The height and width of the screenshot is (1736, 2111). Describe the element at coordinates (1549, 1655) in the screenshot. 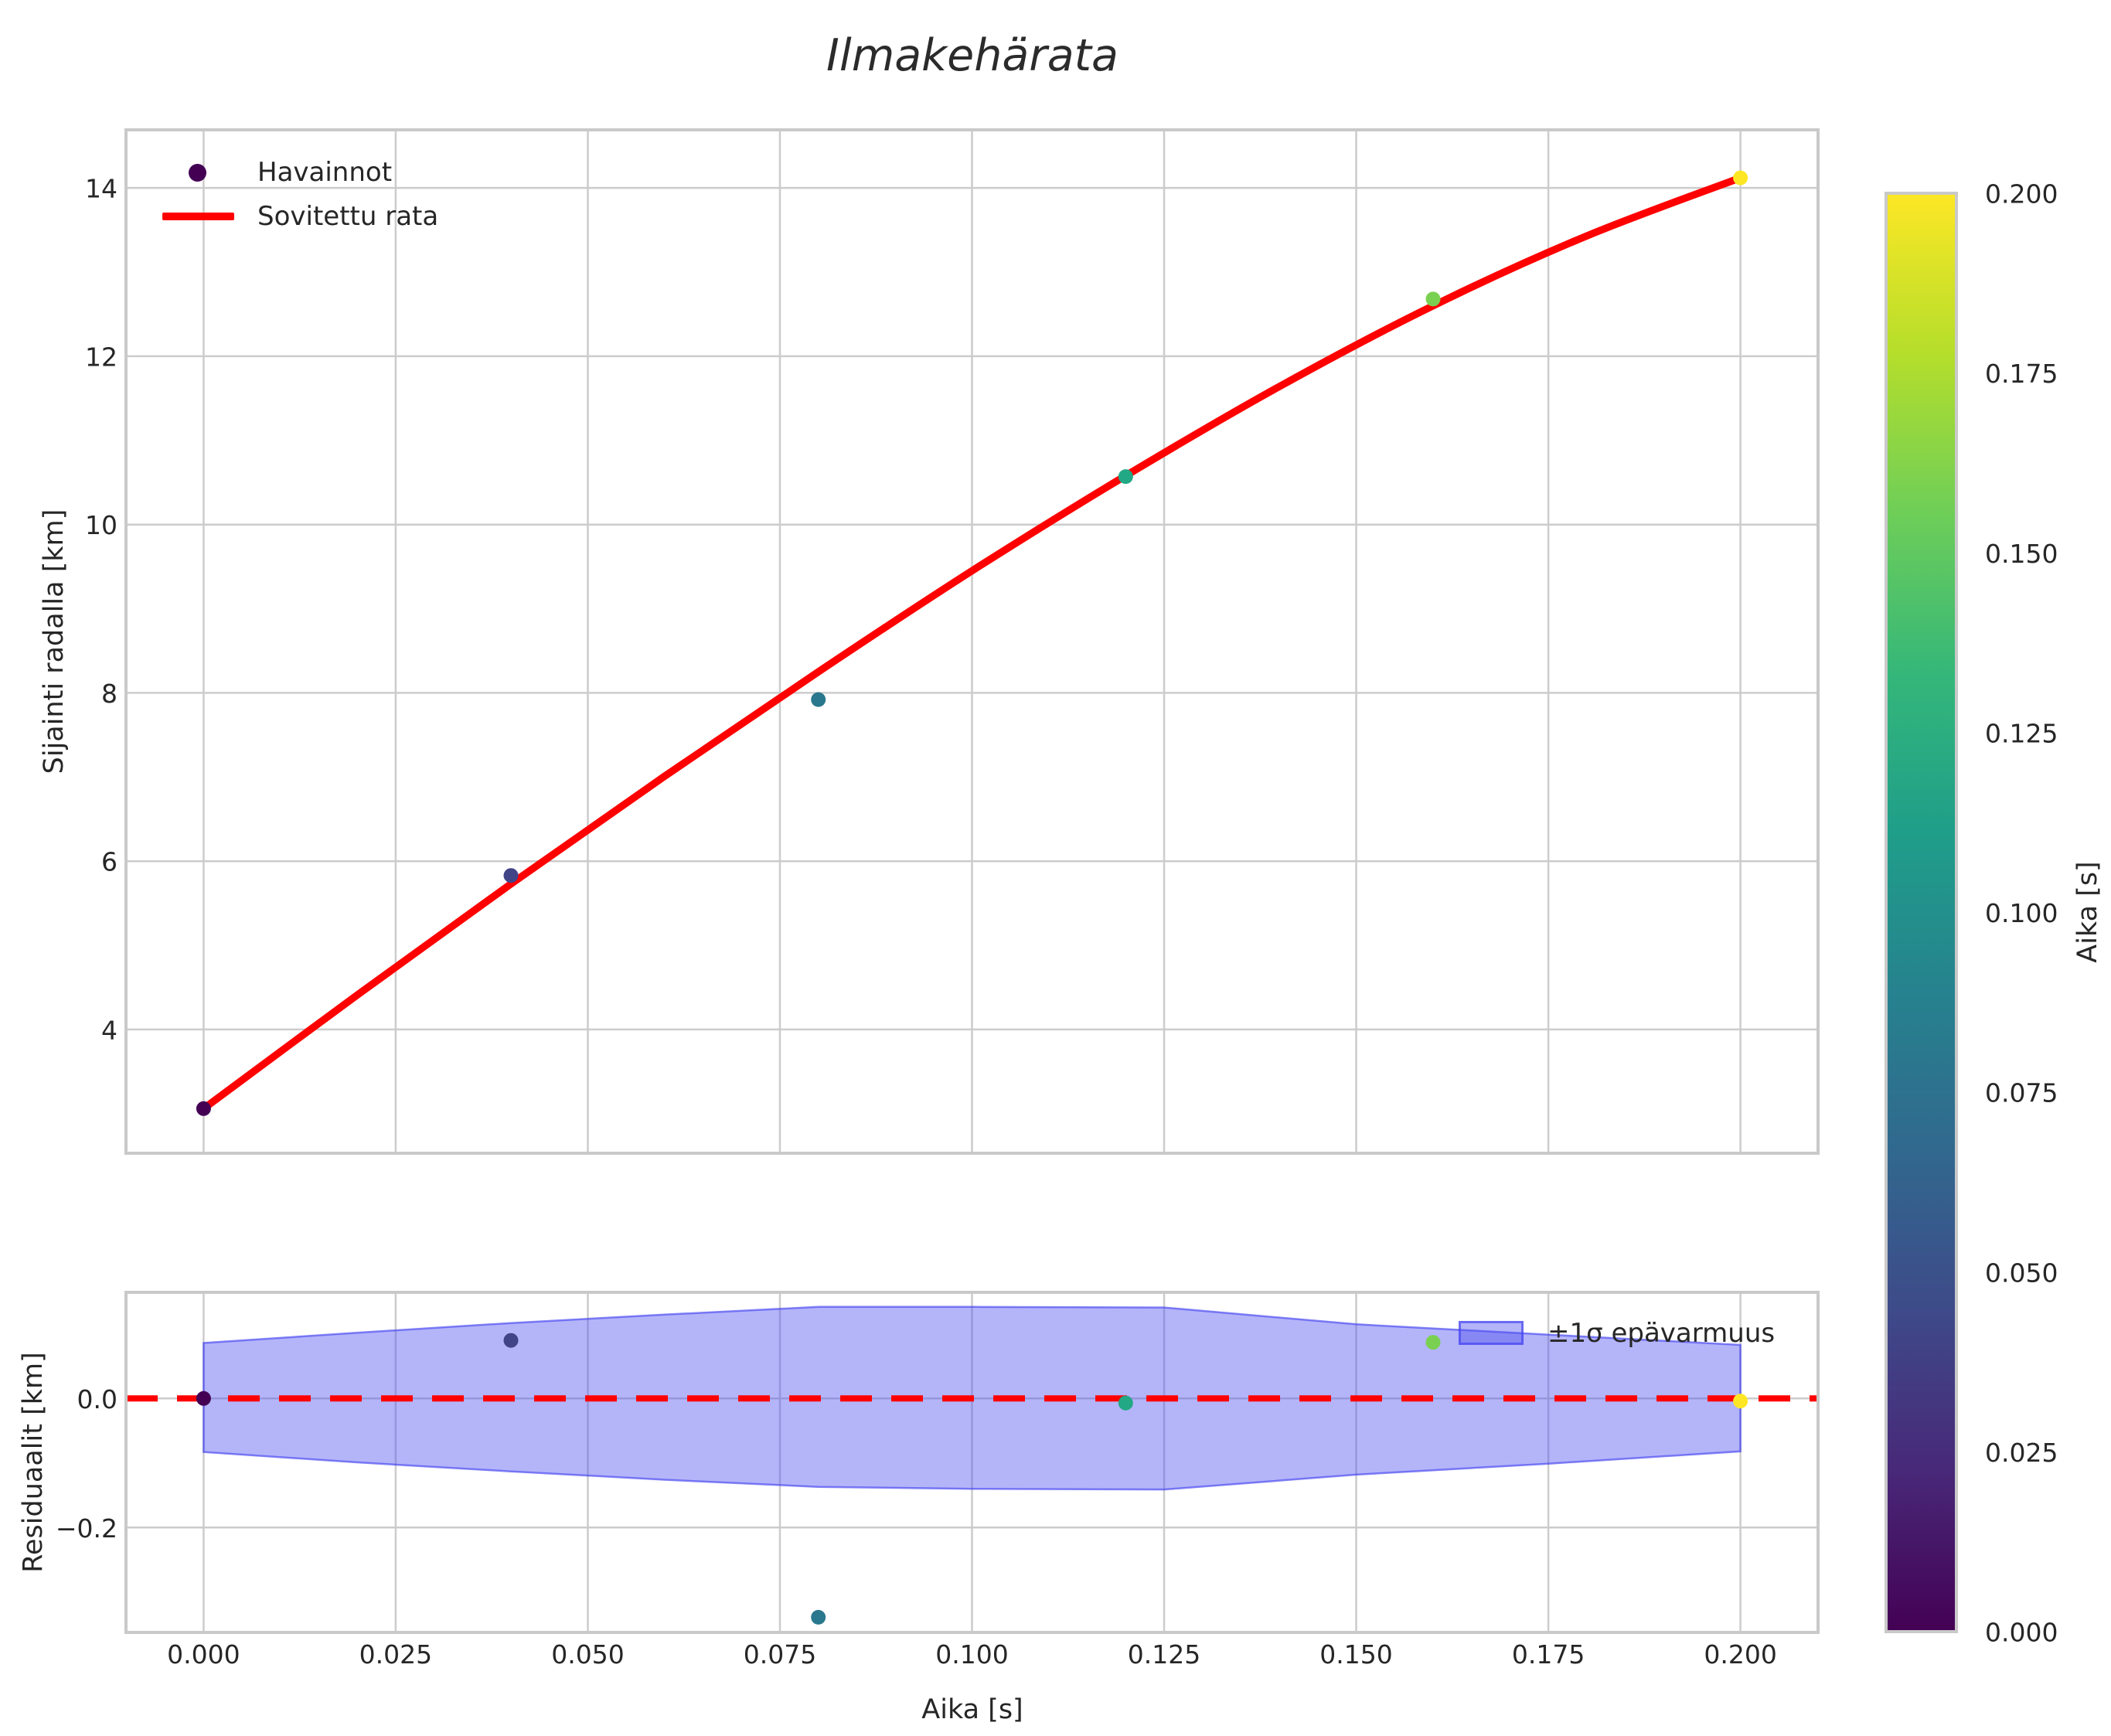

I see `x-tick-label: 0.175` at that location.